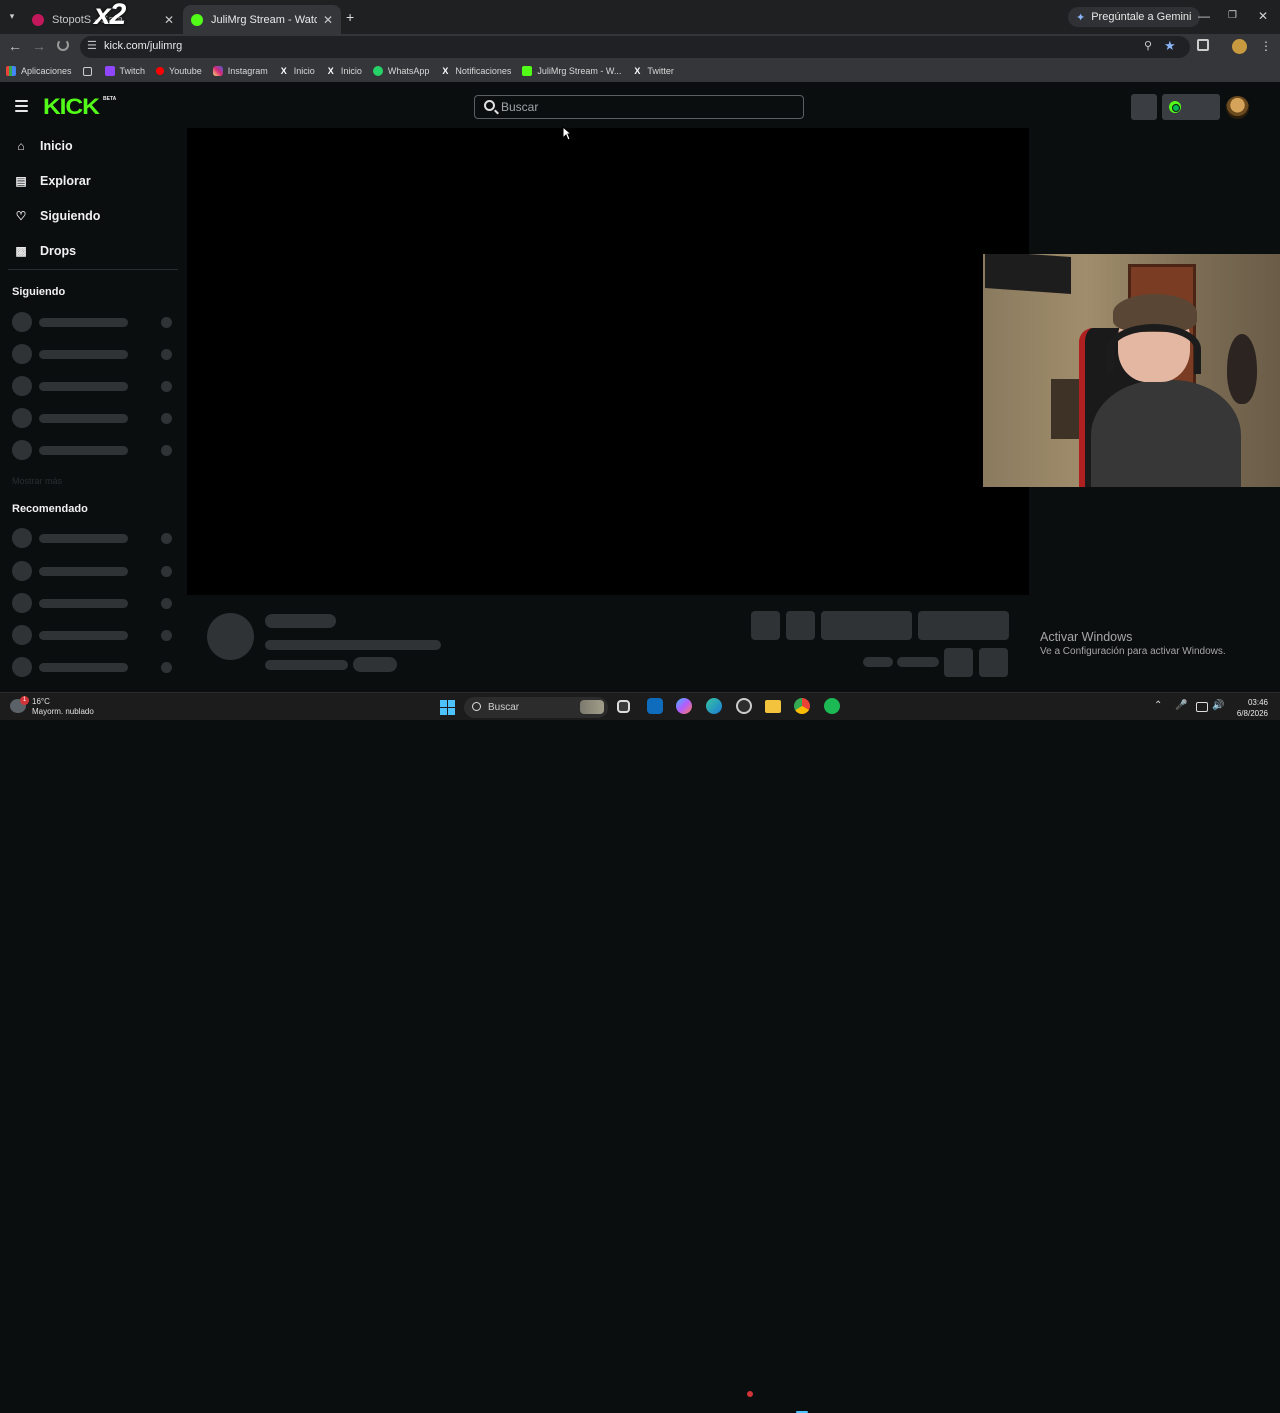 The image size is (1280, 1413). What do you see at coordinates (1202, 707) in the screenshot?
I see `network-icon` at bounding box center [1202, 707].